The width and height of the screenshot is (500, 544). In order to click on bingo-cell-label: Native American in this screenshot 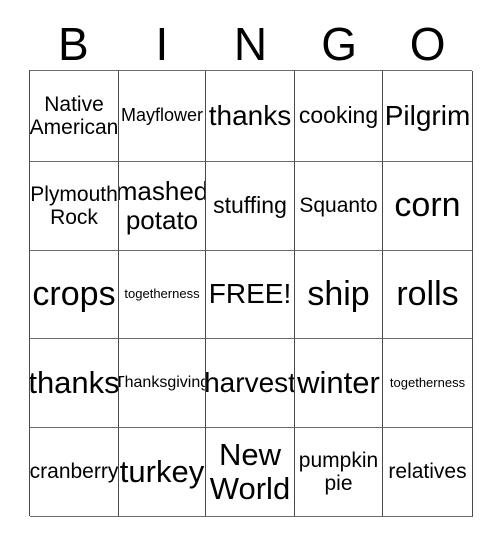, I will do `click(74, 115)`.